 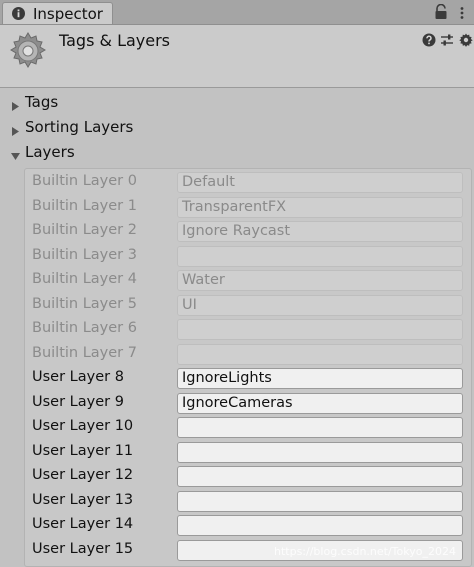 What do you see at coordinates (320, 182) in the screenshot?
I see `layer-name-field: Default` at bounding box center [320, 182].